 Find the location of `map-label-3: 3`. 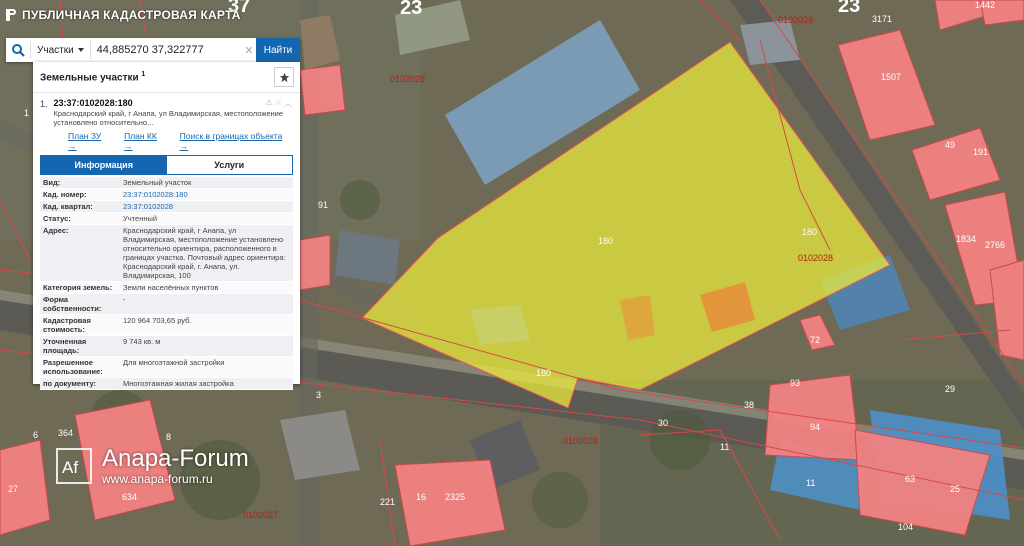

map-label-3: 3 is located at coordinates (318, 395).